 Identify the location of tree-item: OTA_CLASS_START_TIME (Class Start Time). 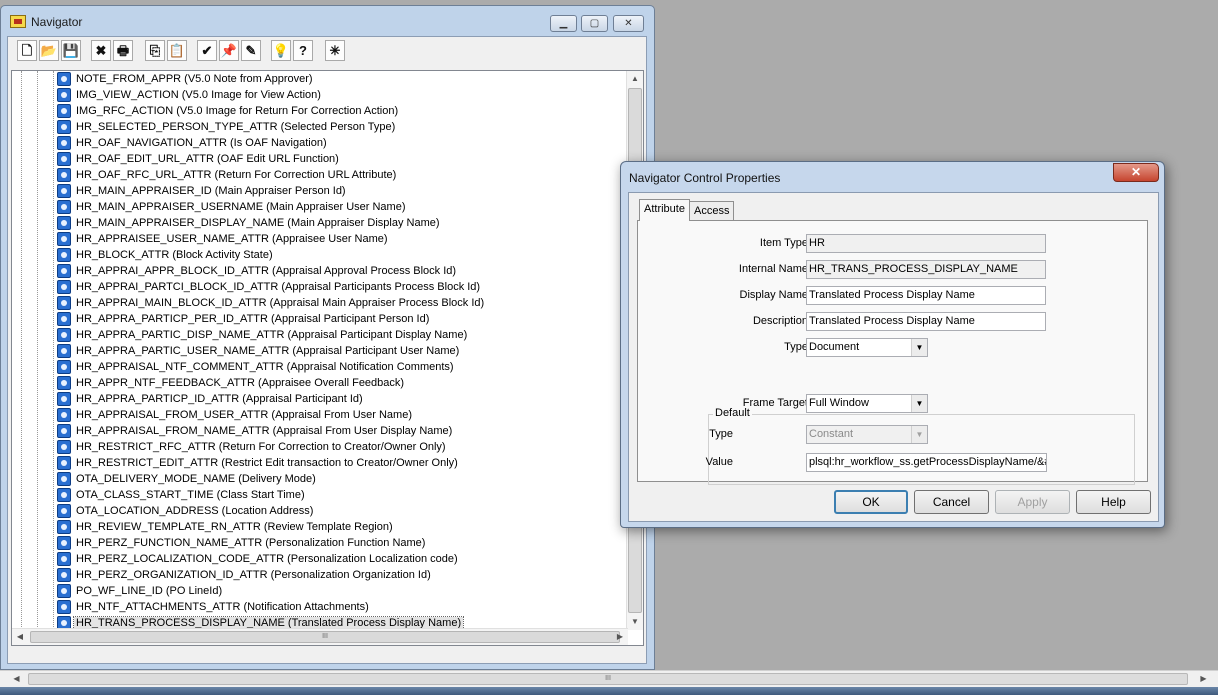
(342, 495).